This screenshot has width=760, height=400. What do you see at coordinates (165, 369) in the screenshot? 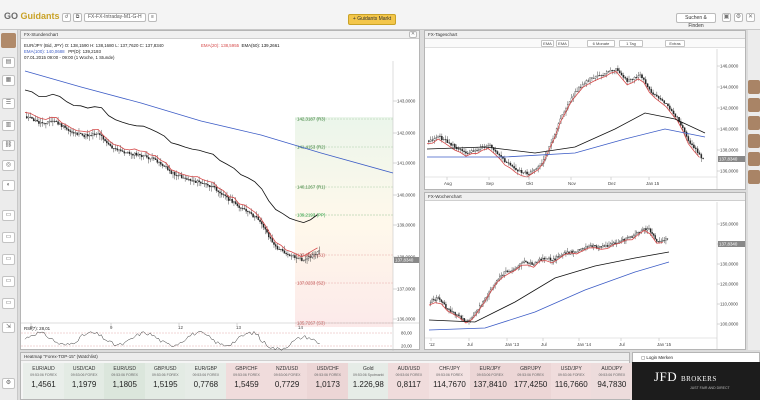
I see `tile-symbol: GBP/USD` at bounding box center [165, 369].